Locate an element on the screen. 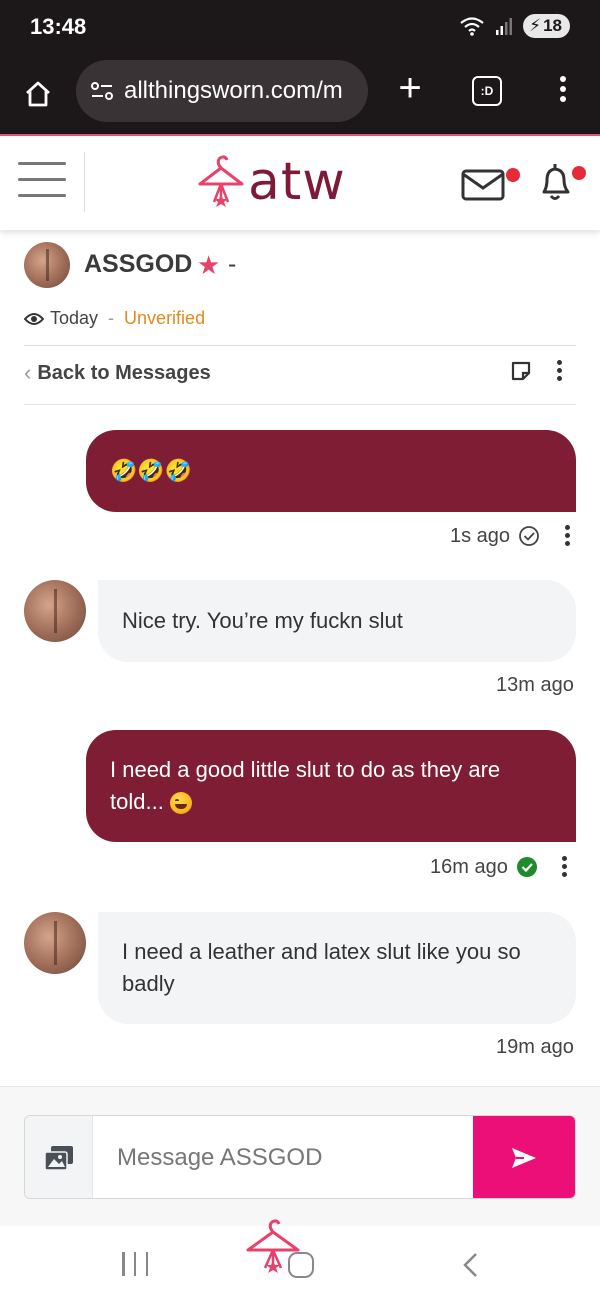 Image resolution: width=600 pixels, height=1300 pixels. bell-icon is located at coordinates (556, 182).